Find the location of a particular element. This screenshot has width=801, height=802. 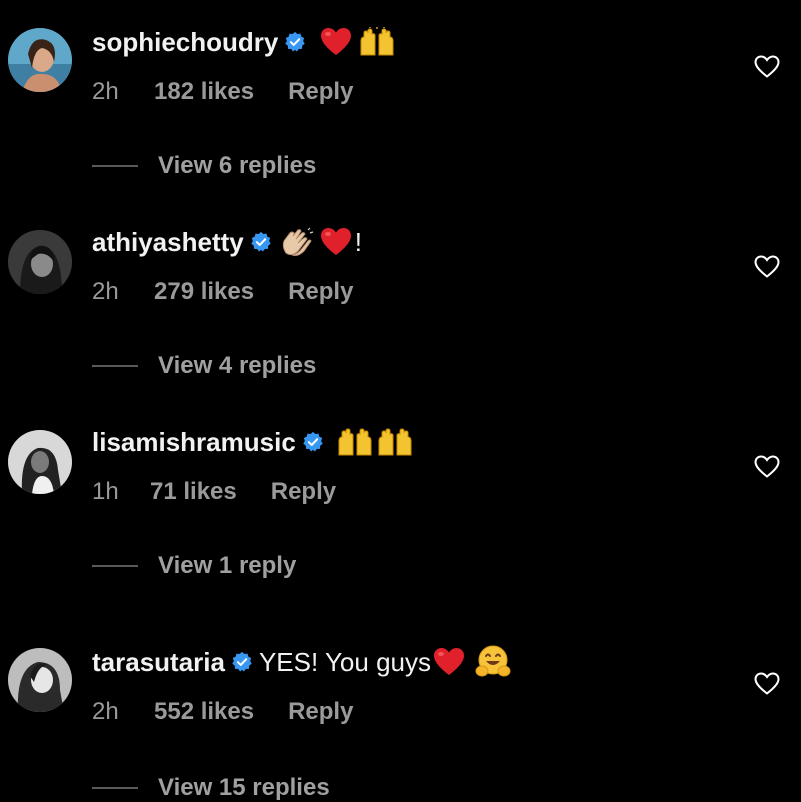

view-replies-label: View 6 replies is located at coordinates (237, 165).